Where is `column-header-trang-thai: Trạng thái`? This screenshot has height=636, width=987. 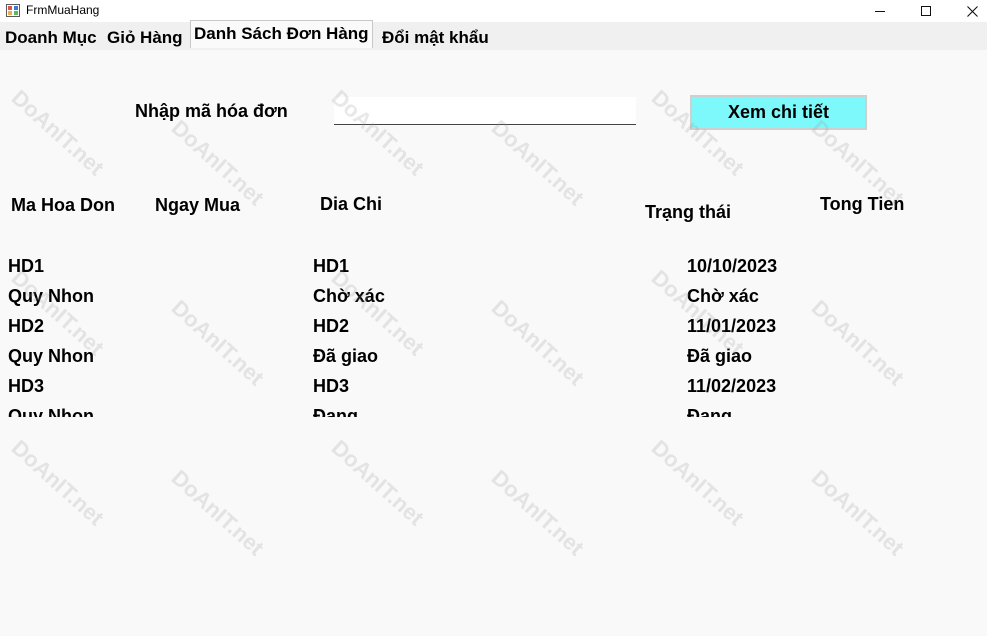
column-header-trang-thai: Trạng thái is located at coordinates (688, 212).